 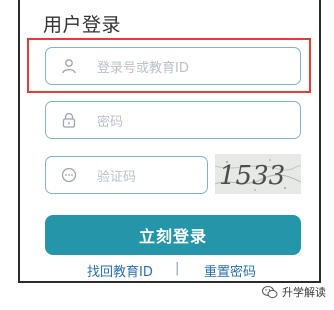 I want to click on frame-border-bottom, so click(x=169, y=282).